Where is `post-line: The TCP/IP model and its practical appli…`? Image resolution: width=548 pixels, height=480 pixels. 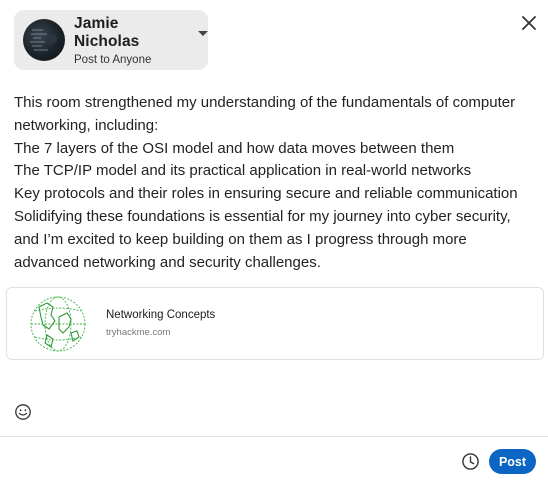
post-line: The TCP/IP model and its practical appli… is located at coordinates (243, 171).